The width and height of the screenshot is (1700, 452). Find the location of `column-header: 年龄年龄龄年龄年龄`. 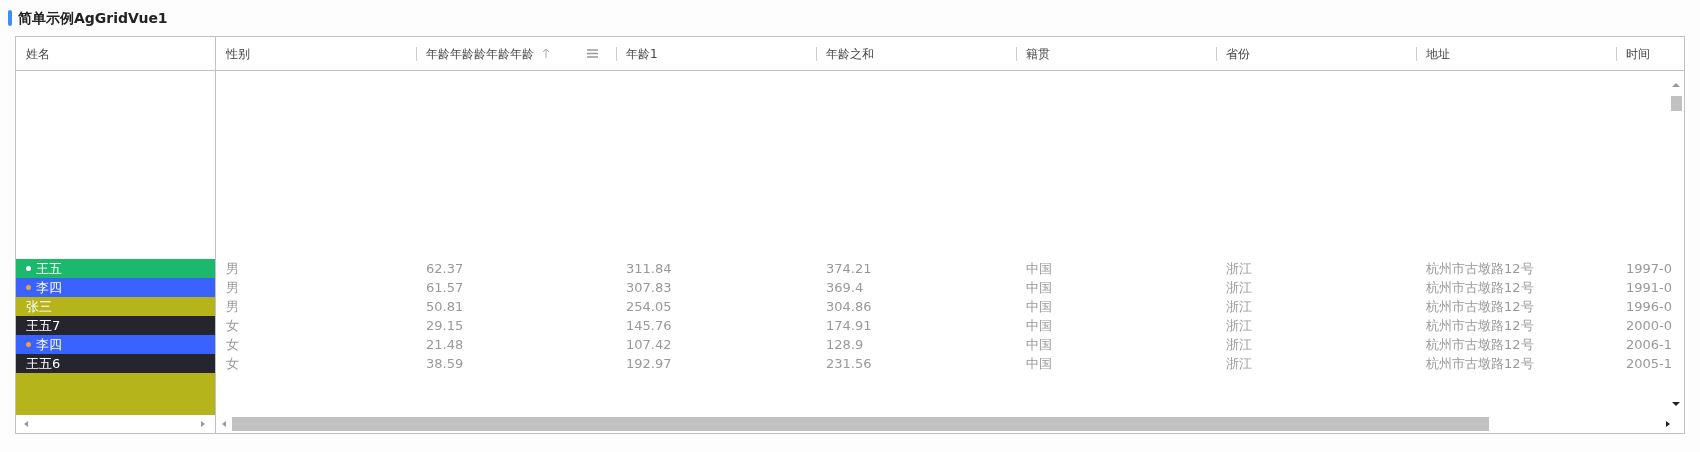

column-header: 年龄年龄龄年龄年龄 is located at coordinates (480, 53).